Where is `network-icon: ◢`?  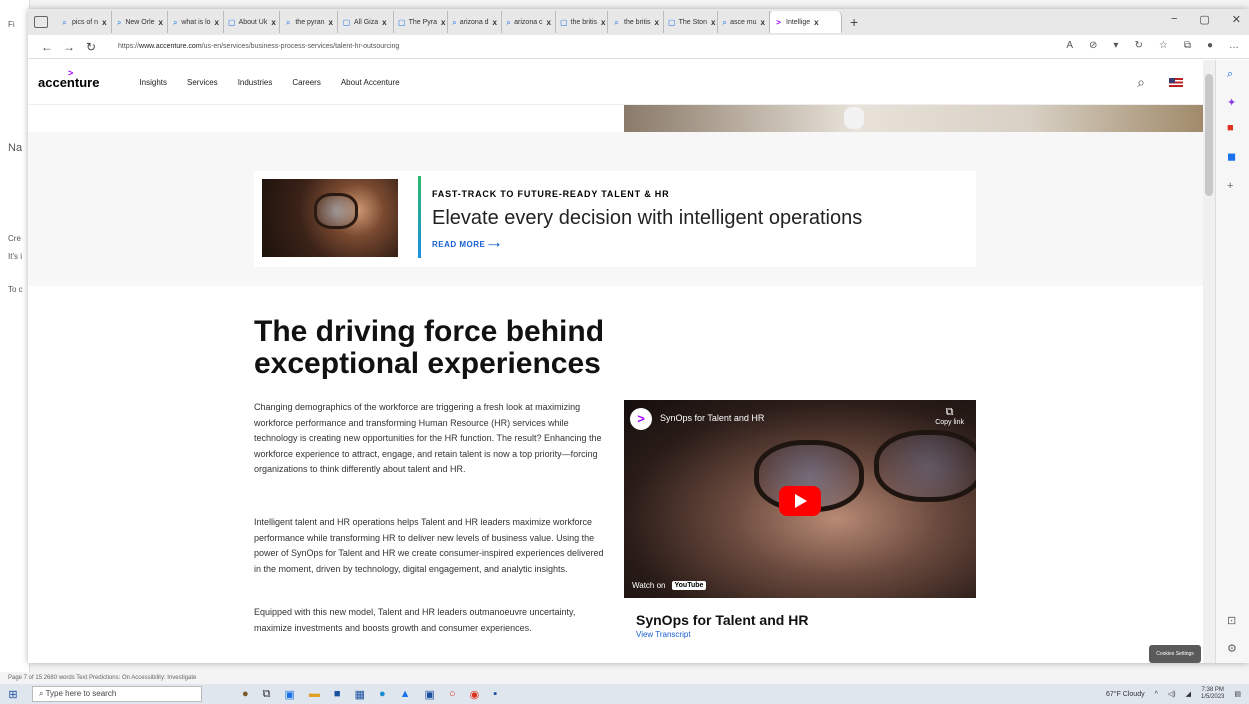 network-icon: ◢ is located at coordinates (1188, 694).